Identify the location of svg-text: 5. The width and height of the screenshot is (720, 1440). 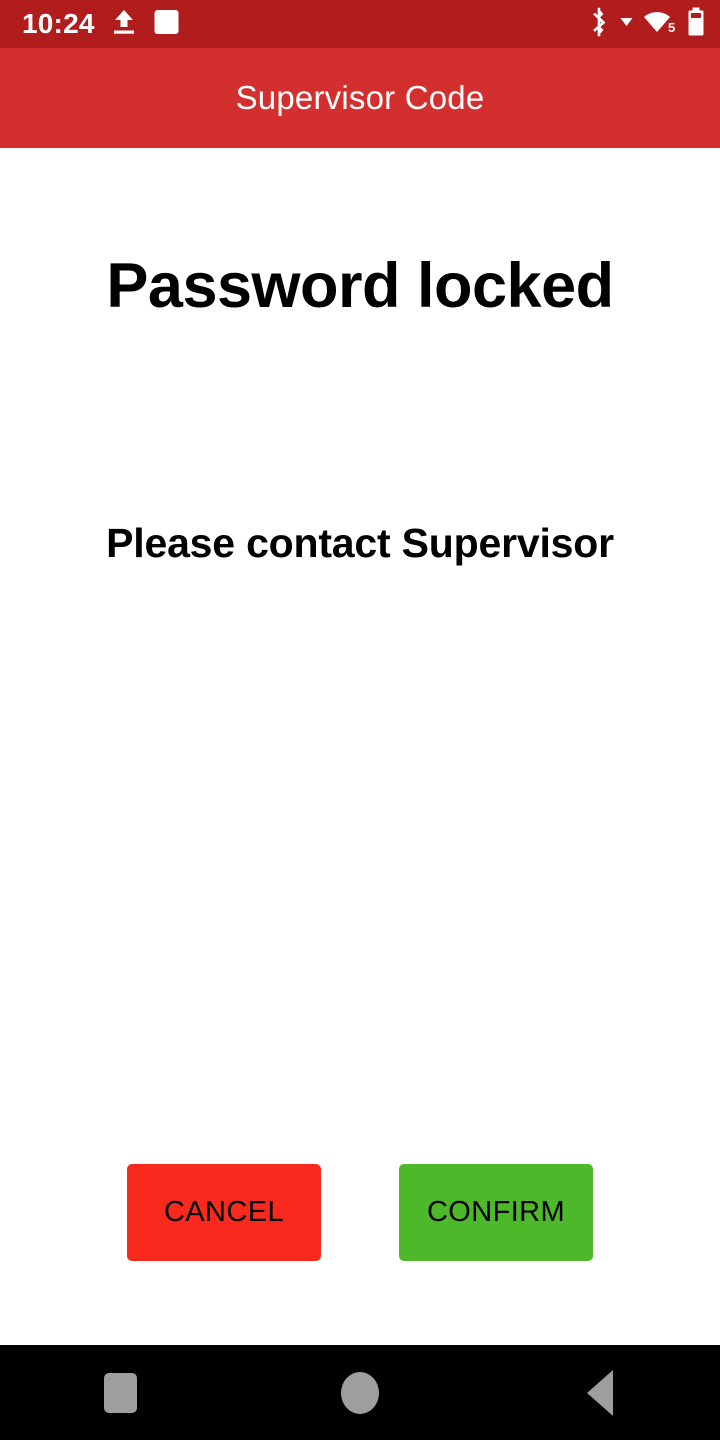
(671, 27).